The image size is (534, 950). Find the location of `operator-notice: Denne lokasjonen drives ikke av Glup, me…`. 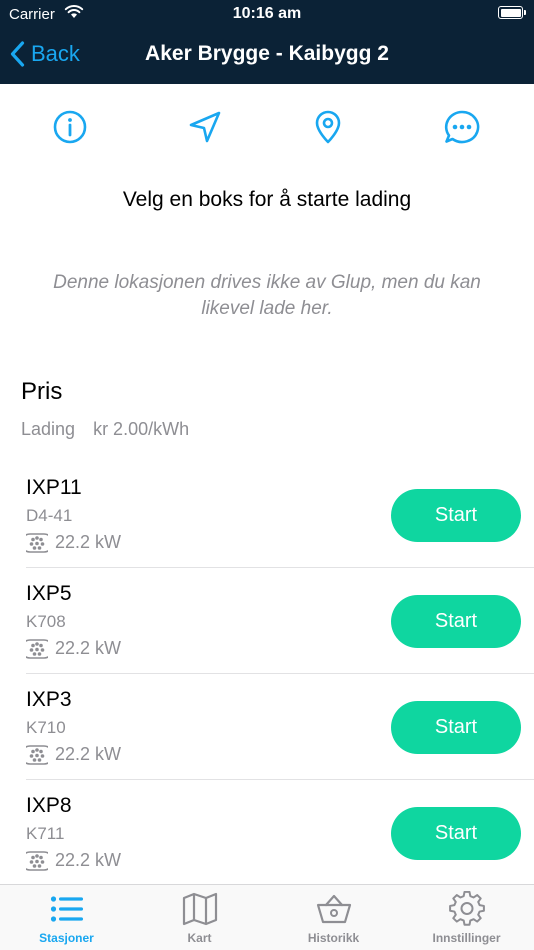

operator-notice: Denne lokasjonen drives ikke av Glup, me… is located at coordinates (267, 295).